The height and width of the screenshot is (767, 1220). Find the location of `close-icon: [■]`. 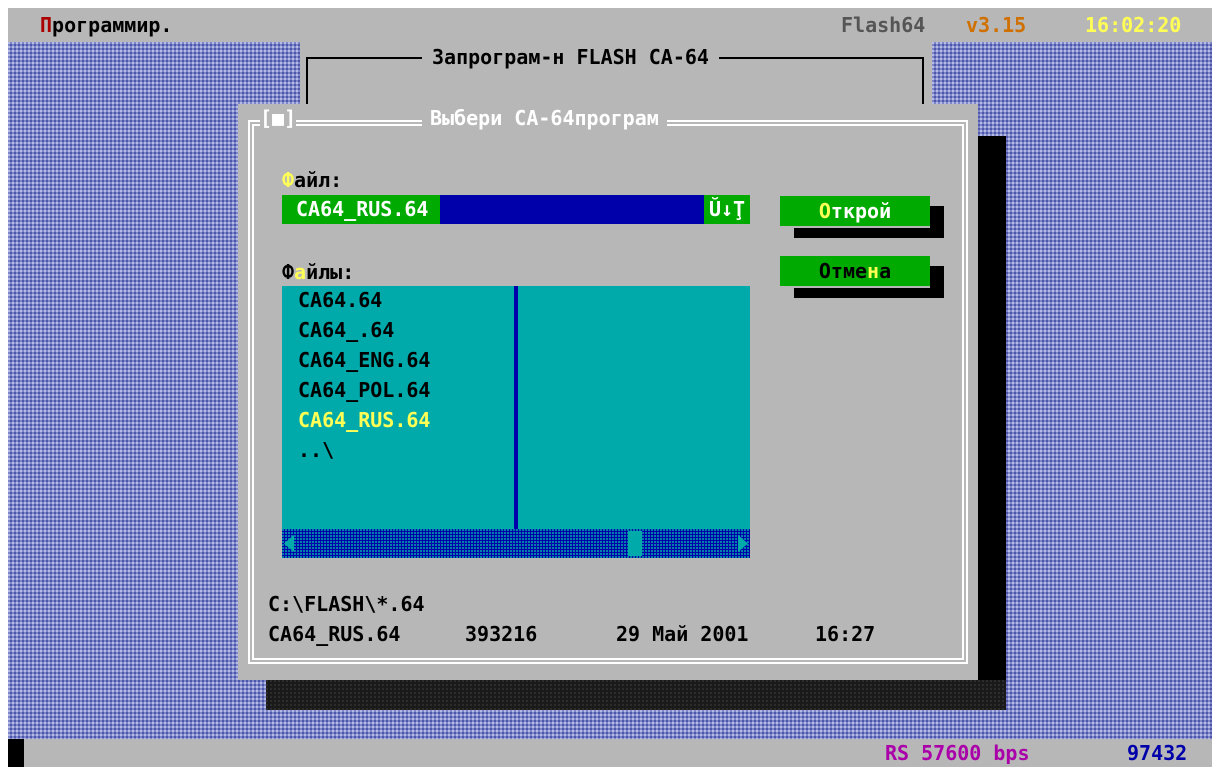

close-icon: [■] is located at coordinates (278, 118).